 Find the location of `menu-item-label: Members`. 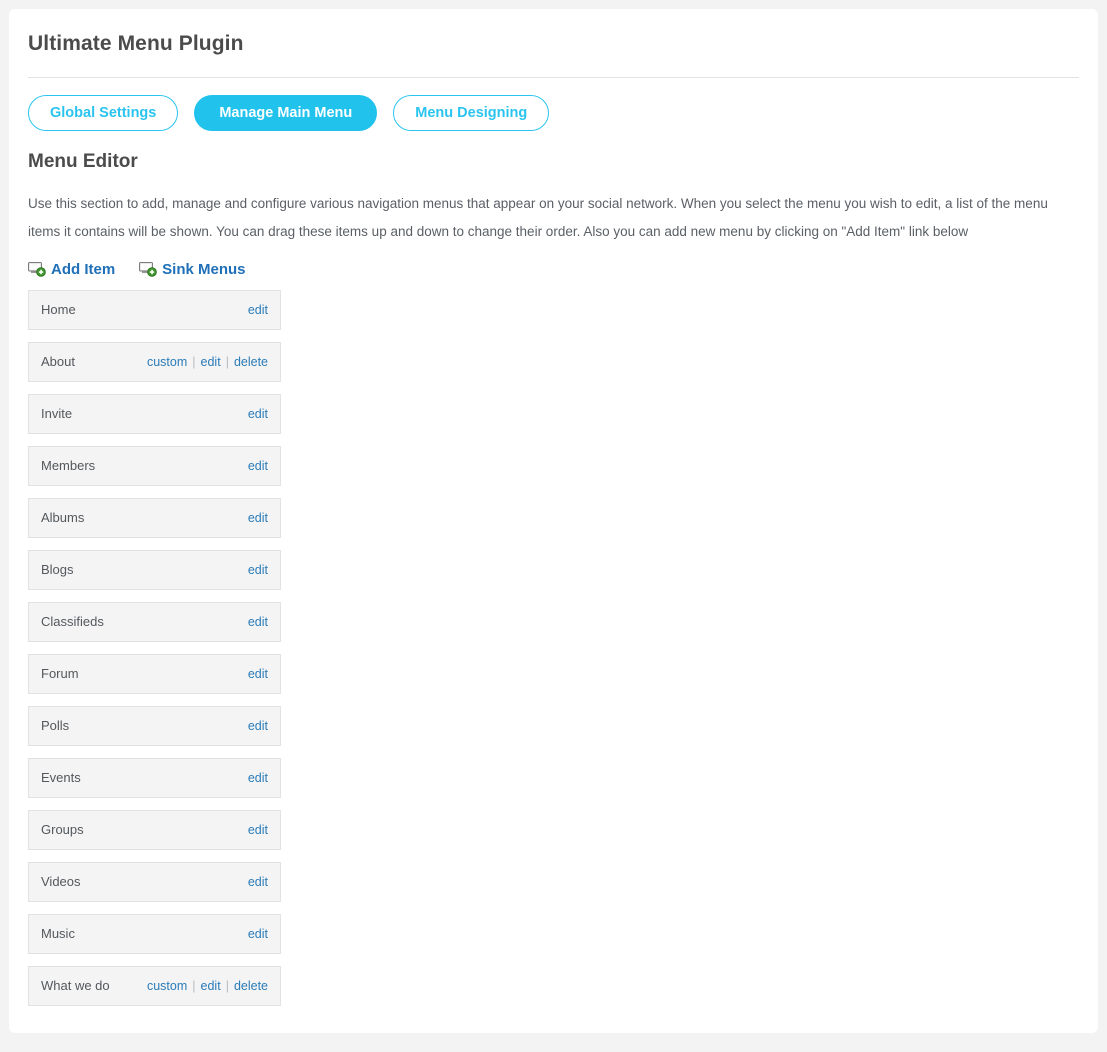

menu-item-label: Members is located at coordinates (68, 466).